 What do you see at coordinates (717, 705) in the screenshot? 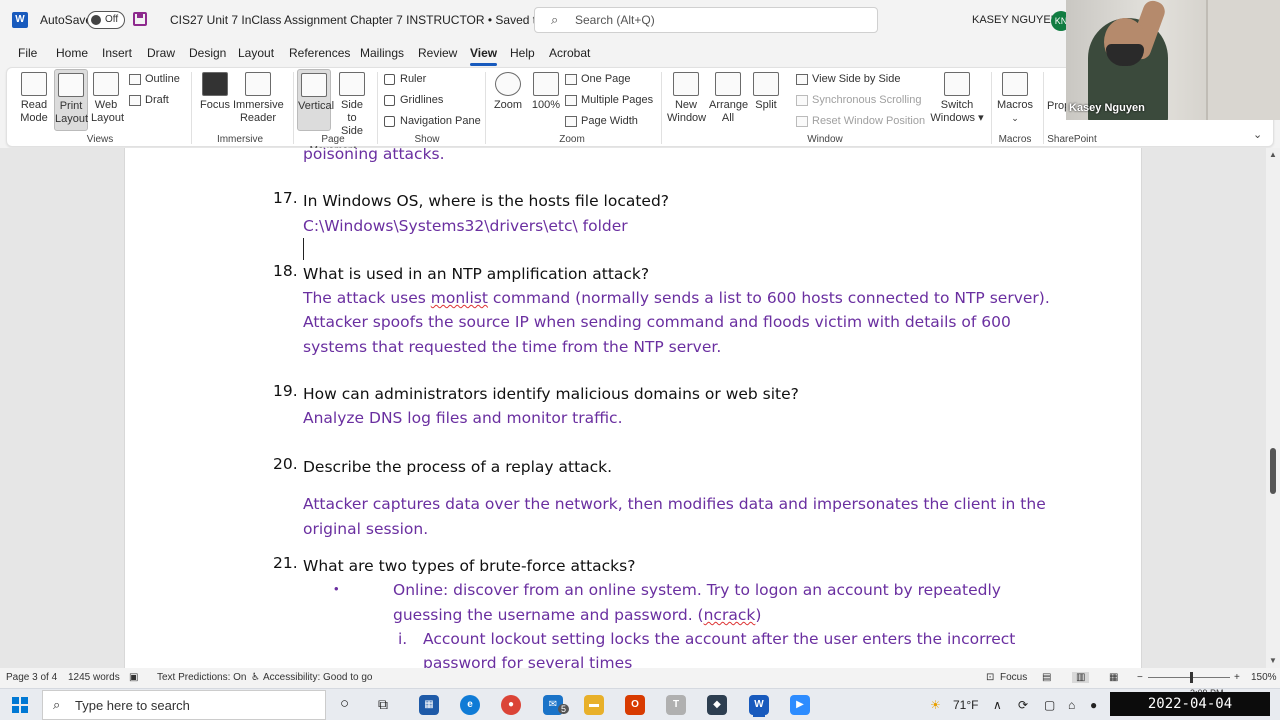
I see `virtualbox-icon: ◆` at bounding box center [717, 705].